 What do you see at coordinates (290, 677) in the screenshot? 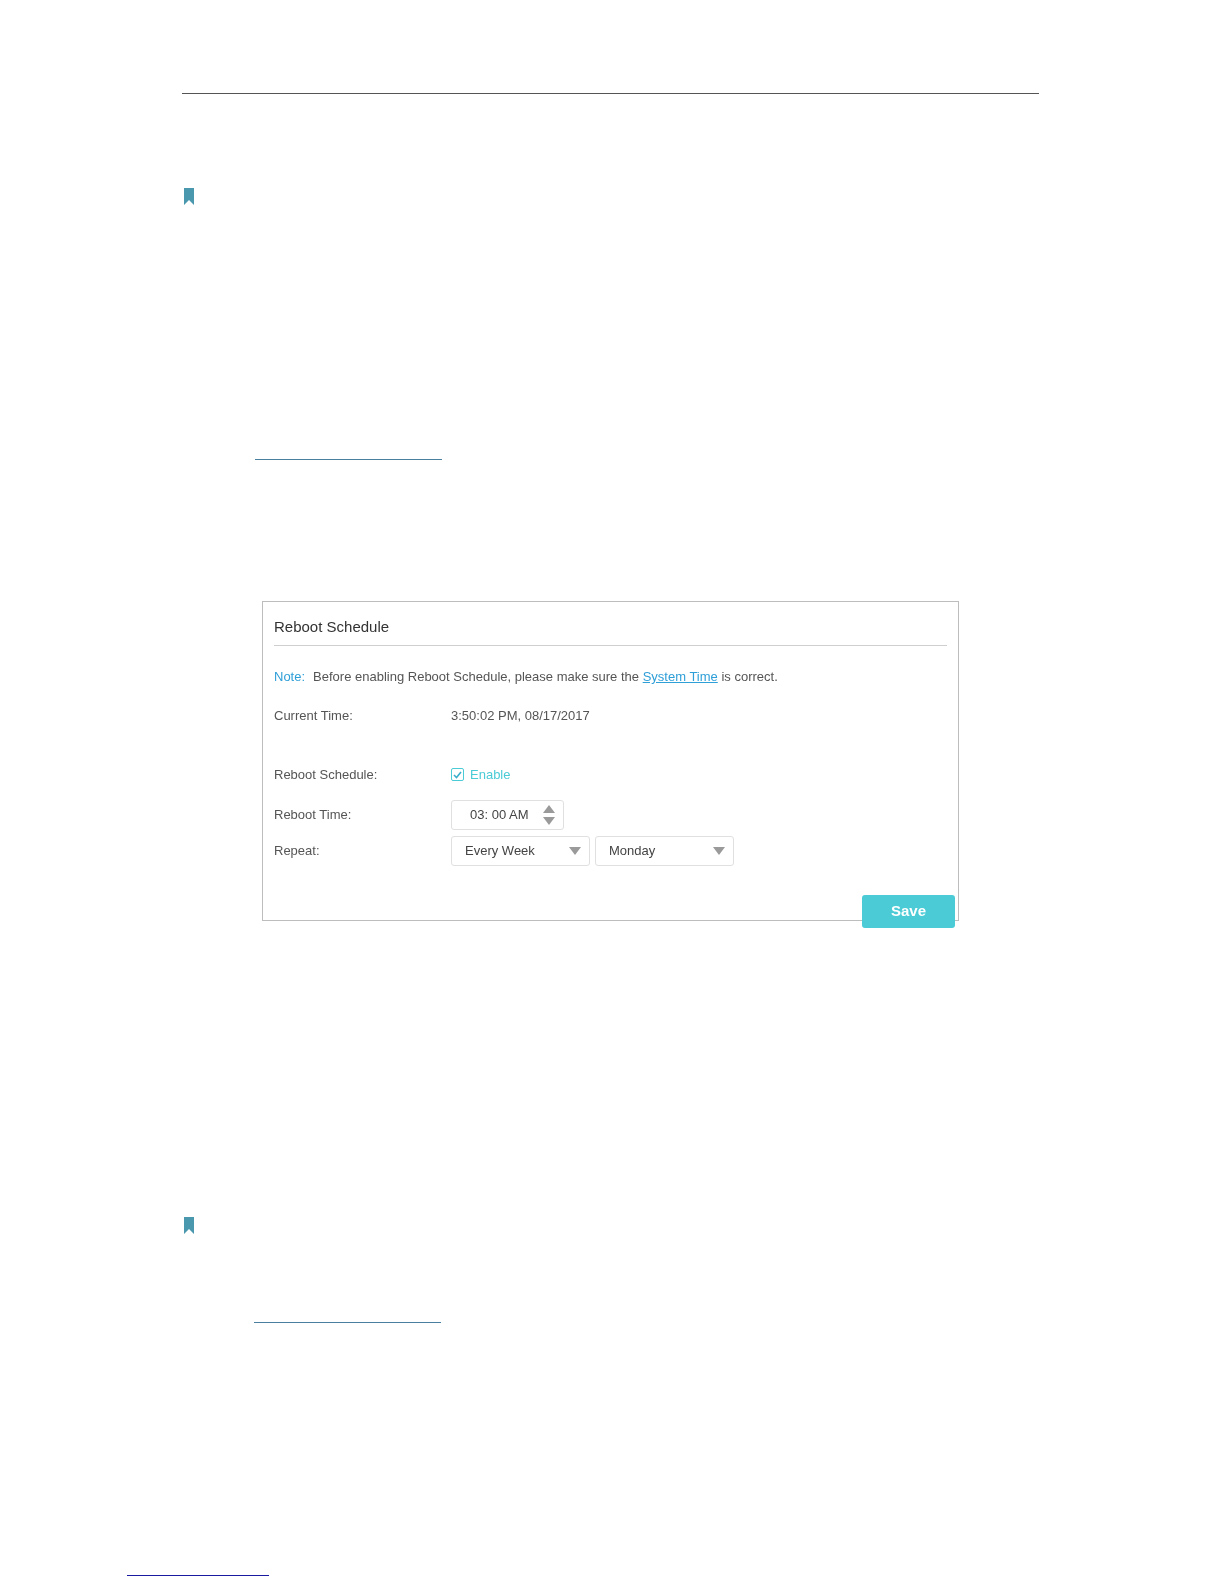
I see `note-label: Note:` at bounding box center [290, 677].